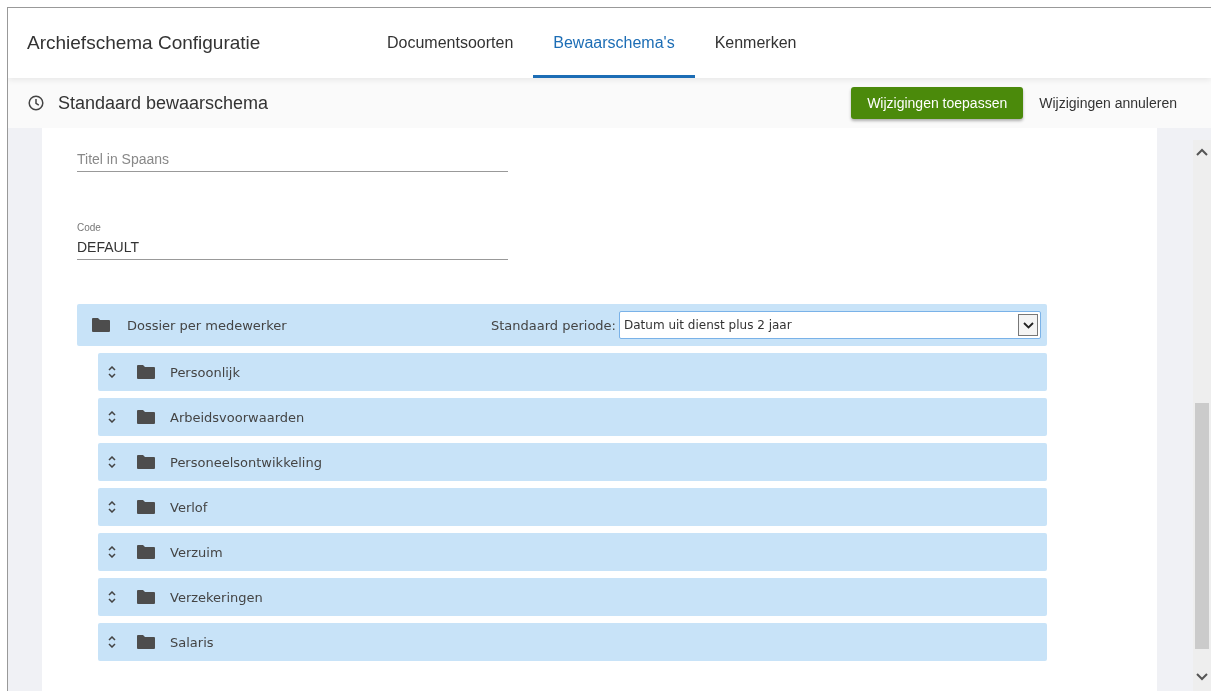 This screenshot has width=1211, height=691. I want to click on scrollbar, so click(1202, 415).